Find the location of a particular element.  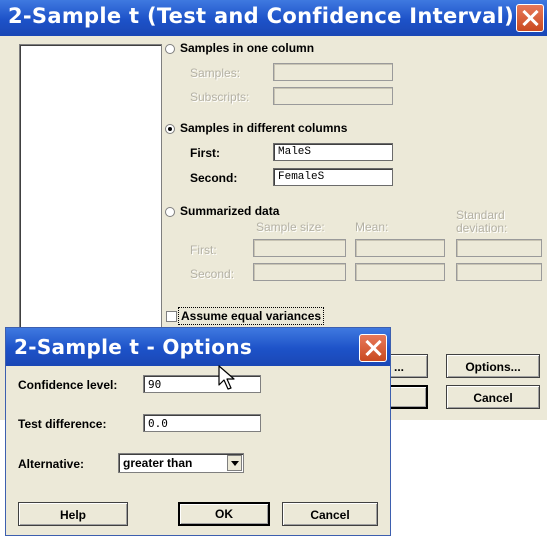

second-label: Second: is located at coordinates (214, 178).